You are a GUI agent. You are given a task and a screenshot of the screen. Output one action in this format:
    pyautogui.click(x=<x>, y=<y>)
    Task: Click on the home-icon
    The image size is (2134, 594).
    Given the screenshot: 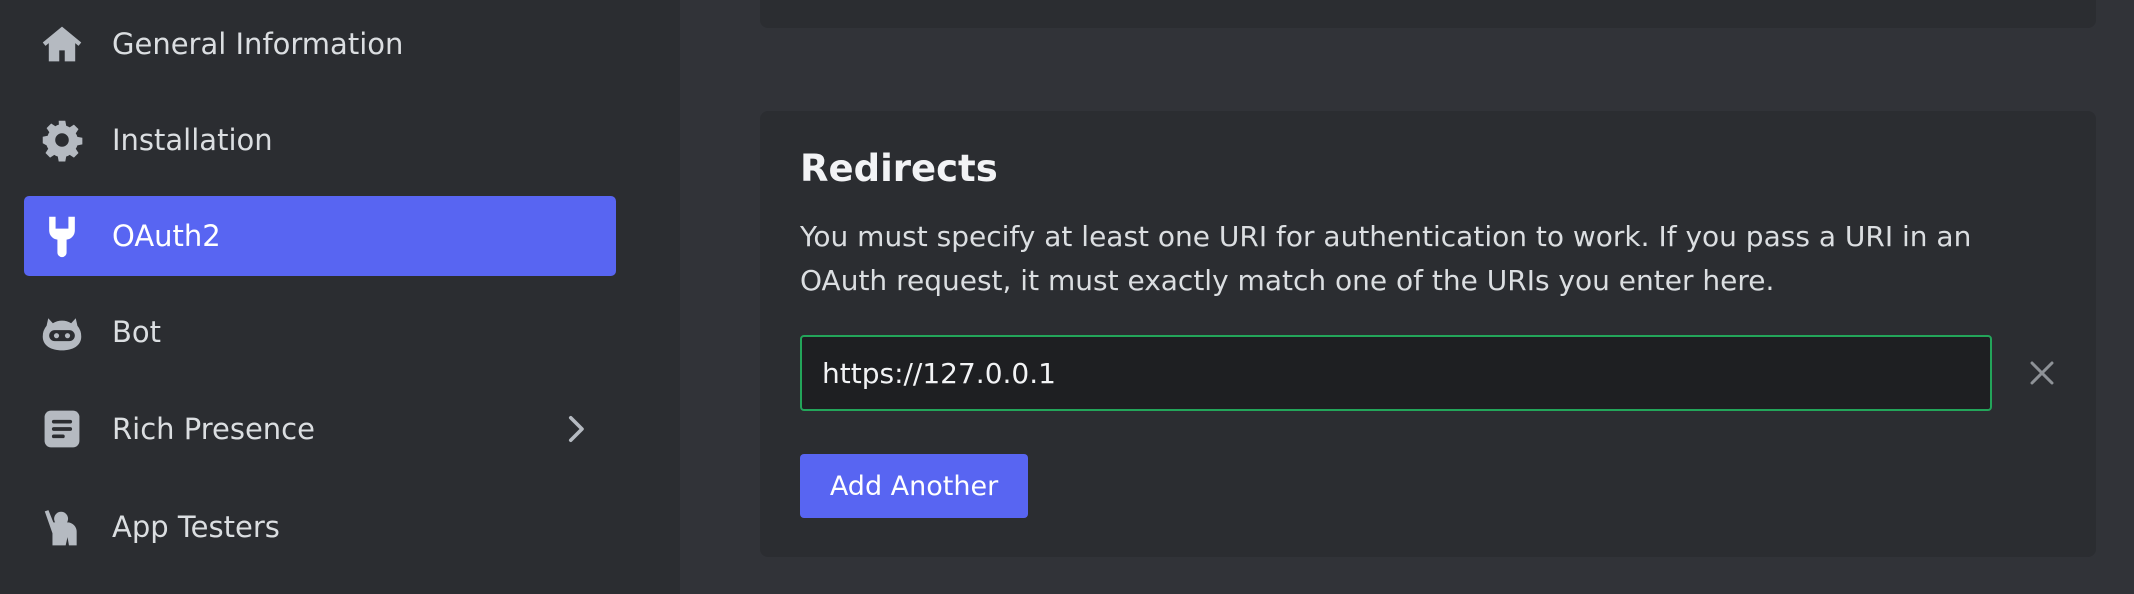 What is the action you would take?
    pyautogui.click(x=62, y=44)
    